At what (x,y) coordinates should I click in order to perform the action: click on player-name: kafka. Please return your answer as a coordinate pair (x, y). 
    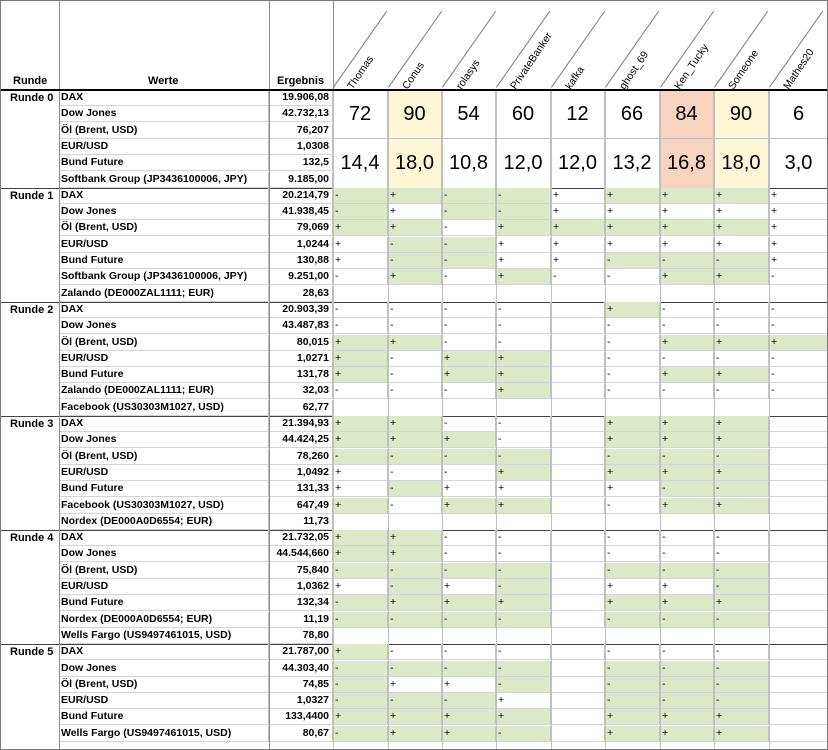
    Looking at the image, I should click on (575, 78).